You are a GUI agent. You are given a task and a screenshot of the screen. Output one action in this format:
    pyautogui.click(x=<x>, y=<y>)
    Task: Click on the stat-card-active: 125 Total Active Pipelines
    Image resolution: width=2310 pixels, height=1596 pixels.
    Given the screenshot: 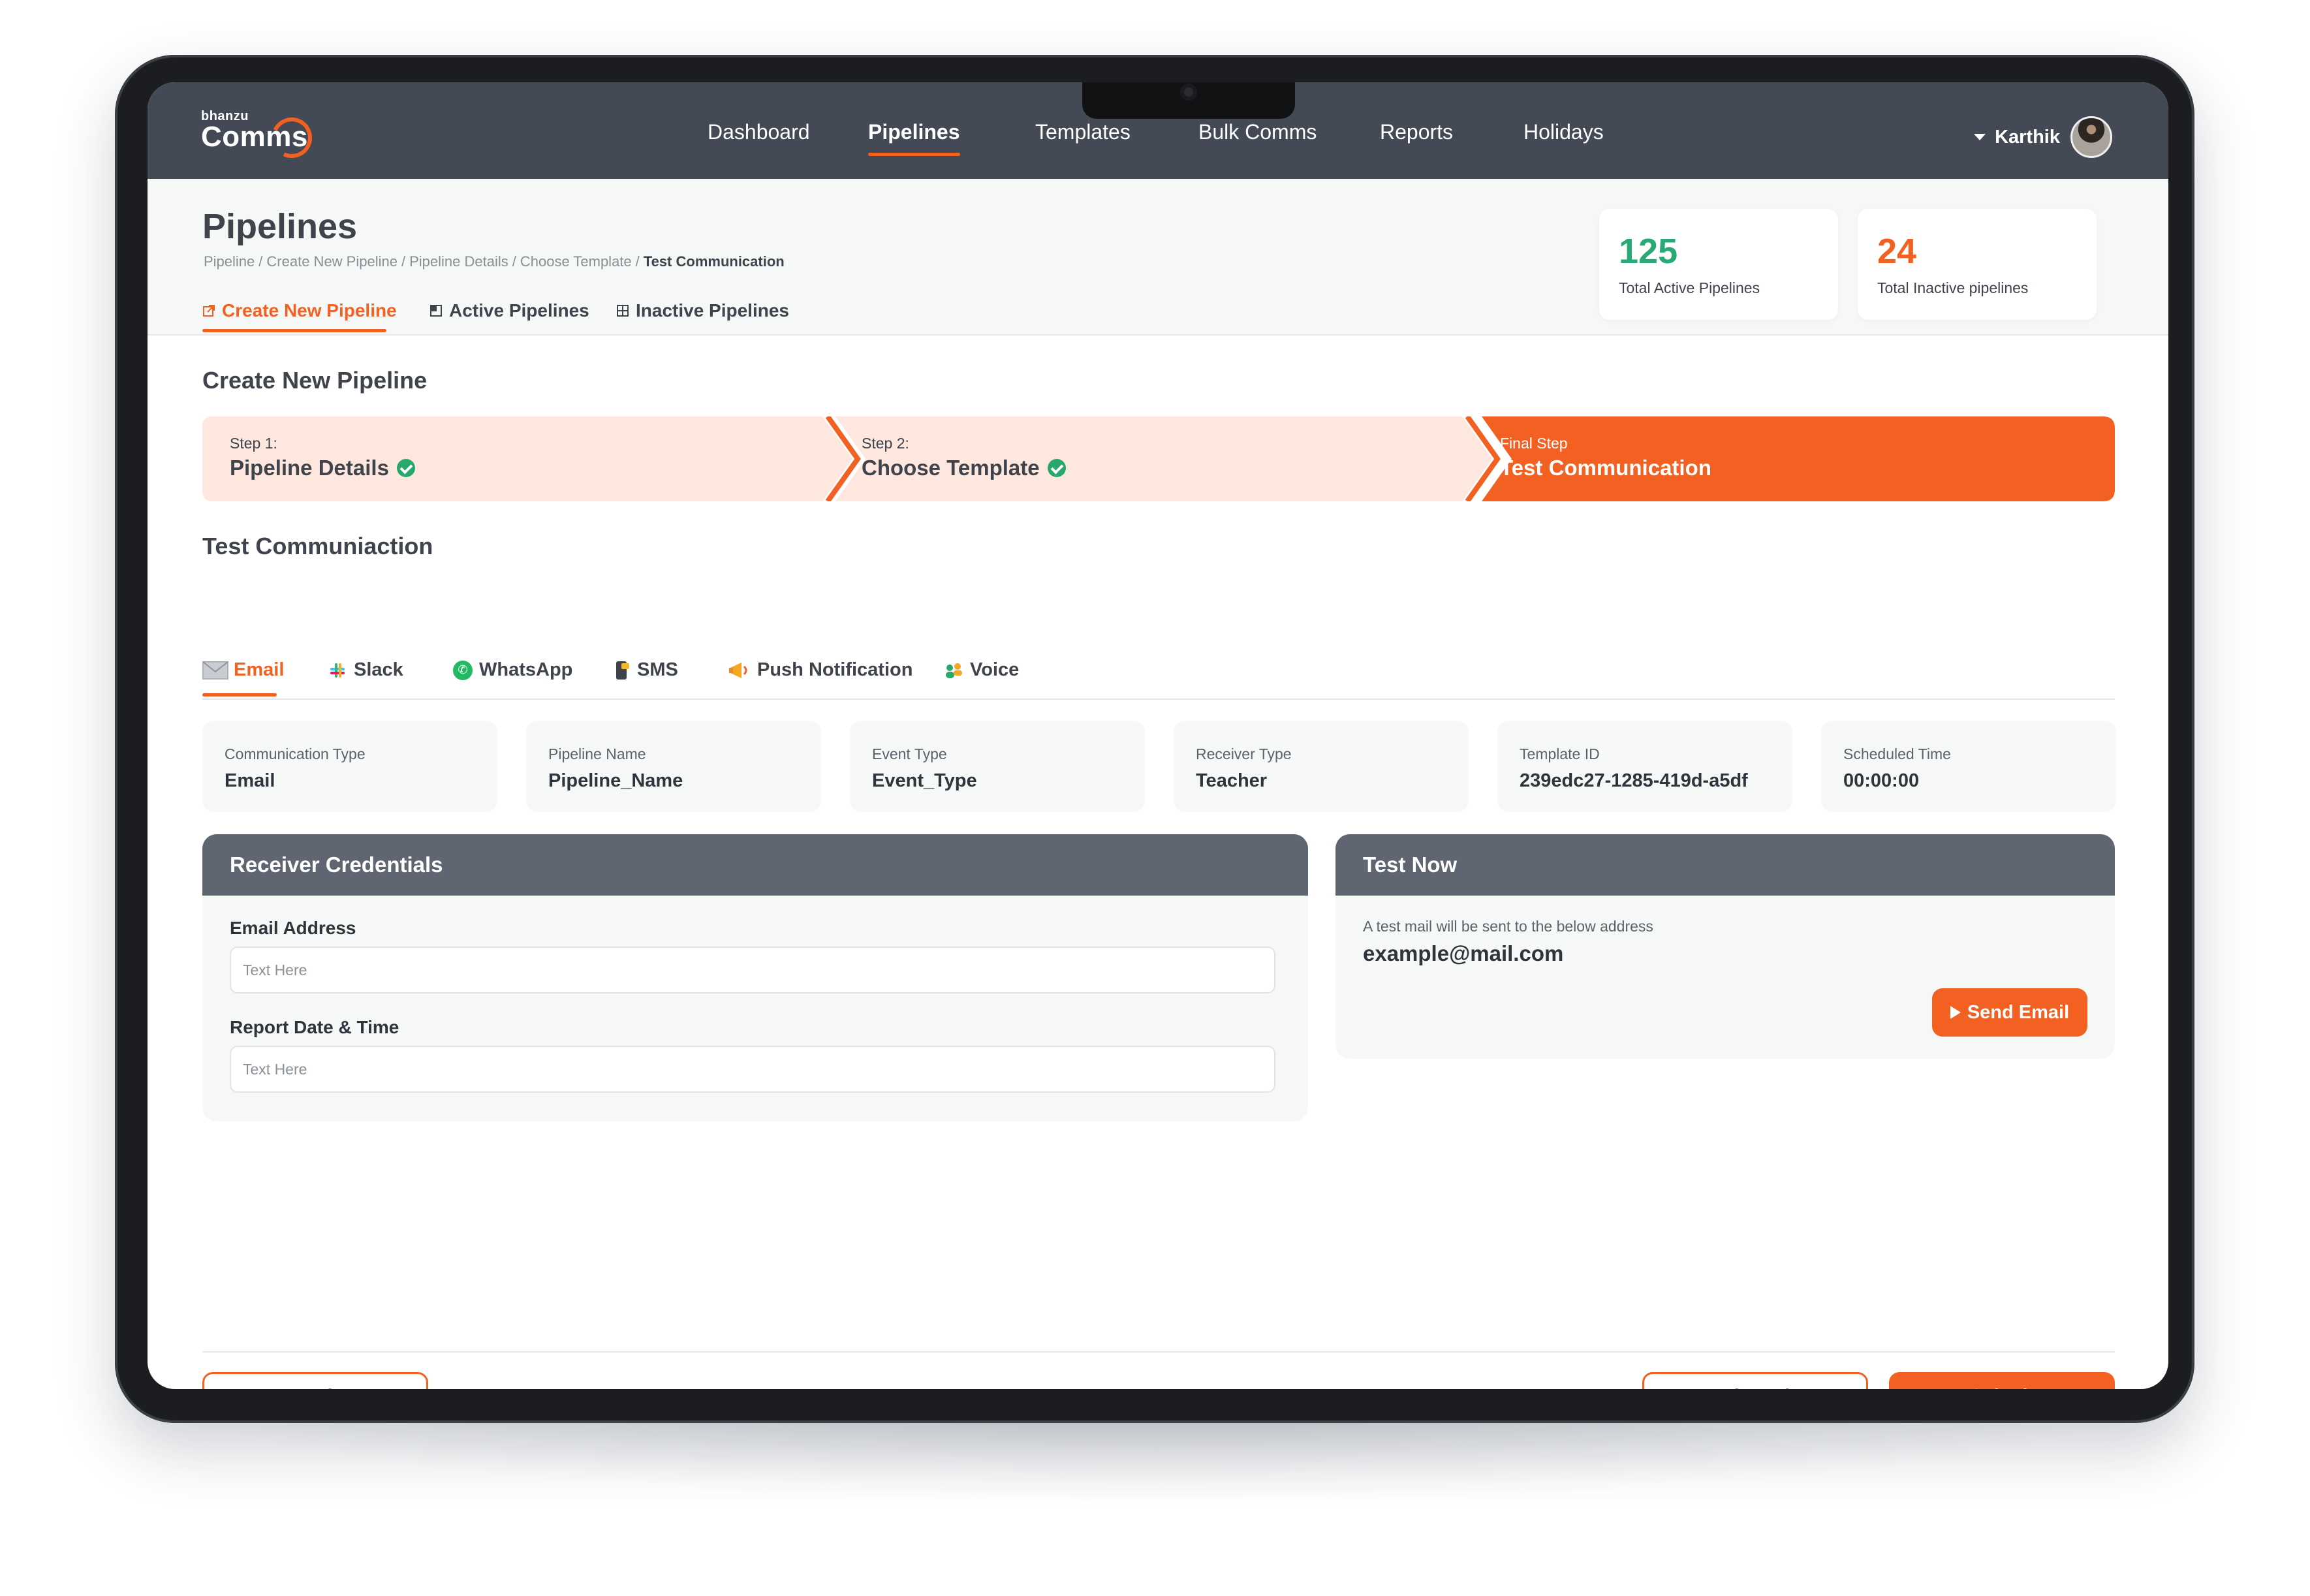 What is the action you would take?
    pyautogui.click(x=1718, y=264)
    